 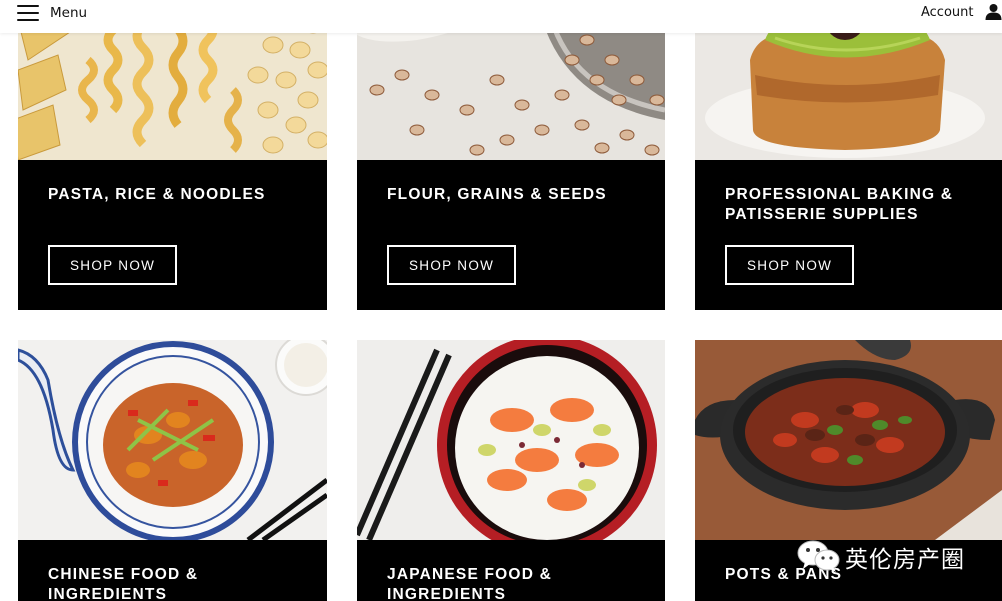 What do you see at coordinates (993, 11) in the screenshot?
I see `user-icon` at bounding box center [993, 11].